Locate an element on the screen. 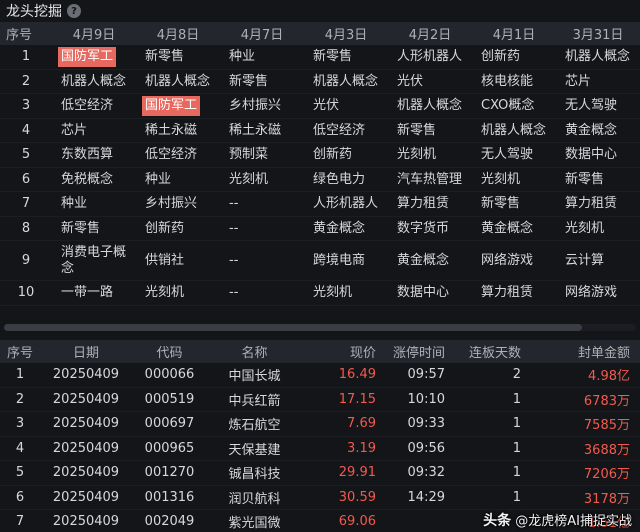  sector-cell: 芯片 is located at coordinates (94, 131).